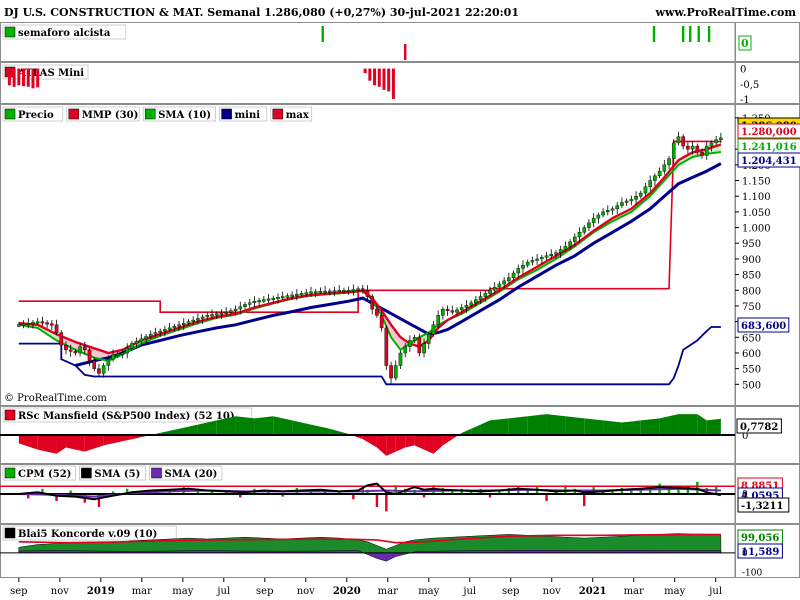 This screenshot has width=800, height=600. What do you see at coordinates (752, 573) in the screenshot?
I see `koncorde-y-tick: -100` at bounding box center [752, 573].